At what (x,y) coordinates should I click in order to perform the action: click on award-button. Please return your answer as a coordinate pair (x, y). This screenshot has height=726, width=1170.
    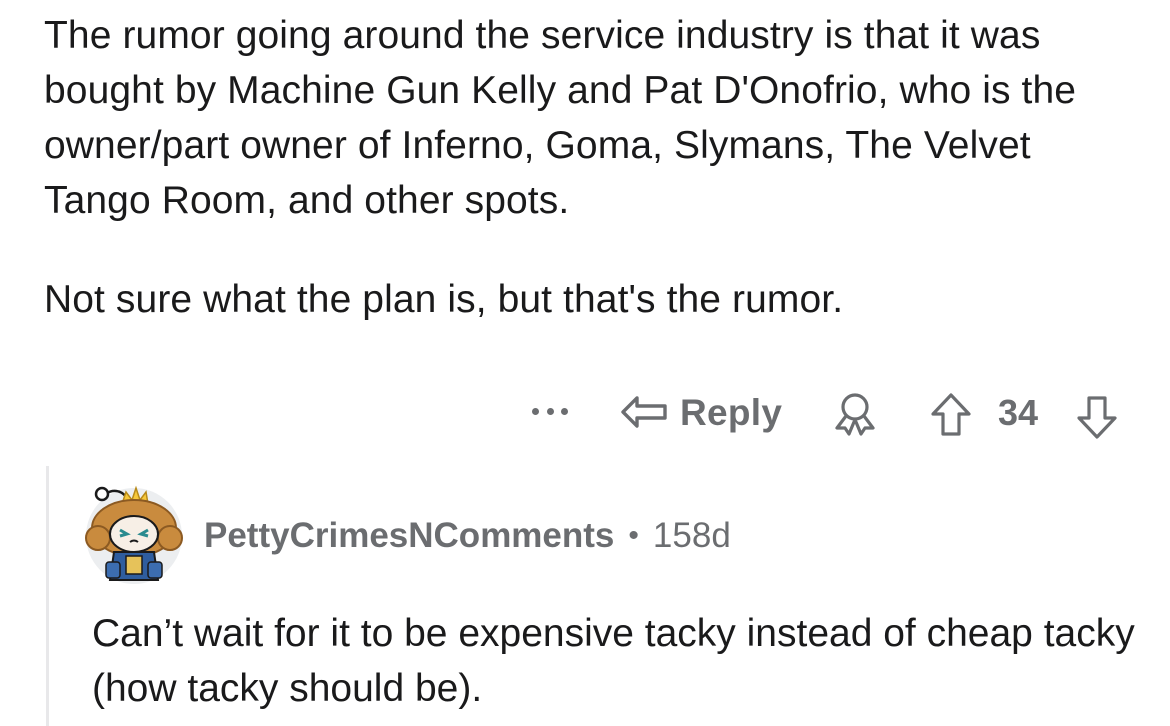
    Looking at the image, I should click on (855, 416).